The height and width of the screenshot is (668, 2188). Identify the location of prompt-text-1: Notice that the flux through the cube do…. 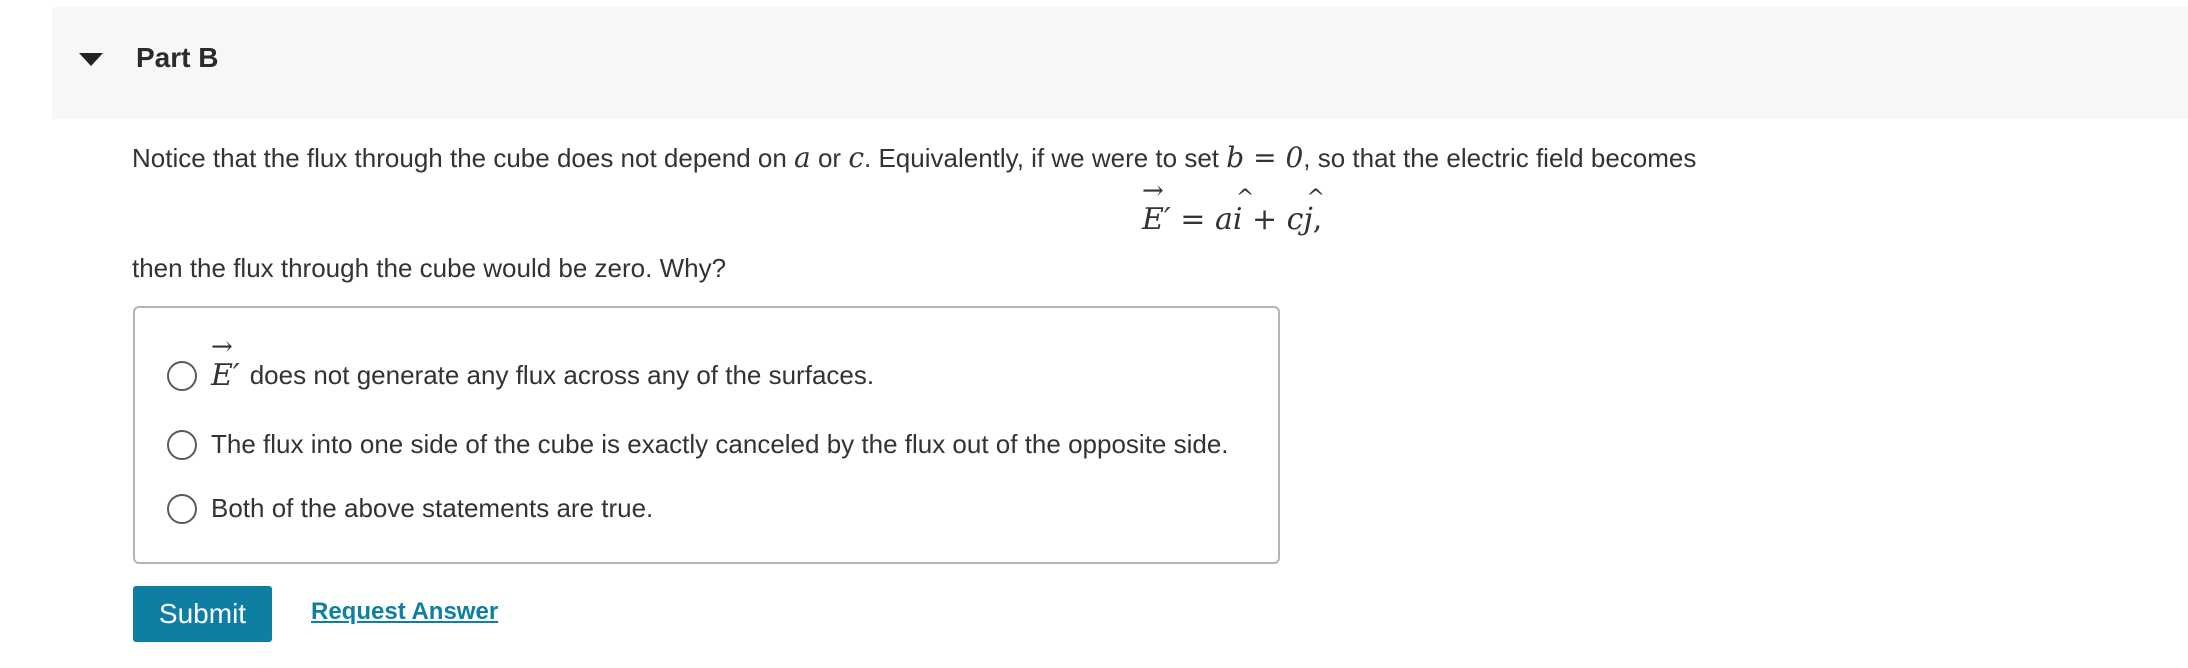
(463, 158).